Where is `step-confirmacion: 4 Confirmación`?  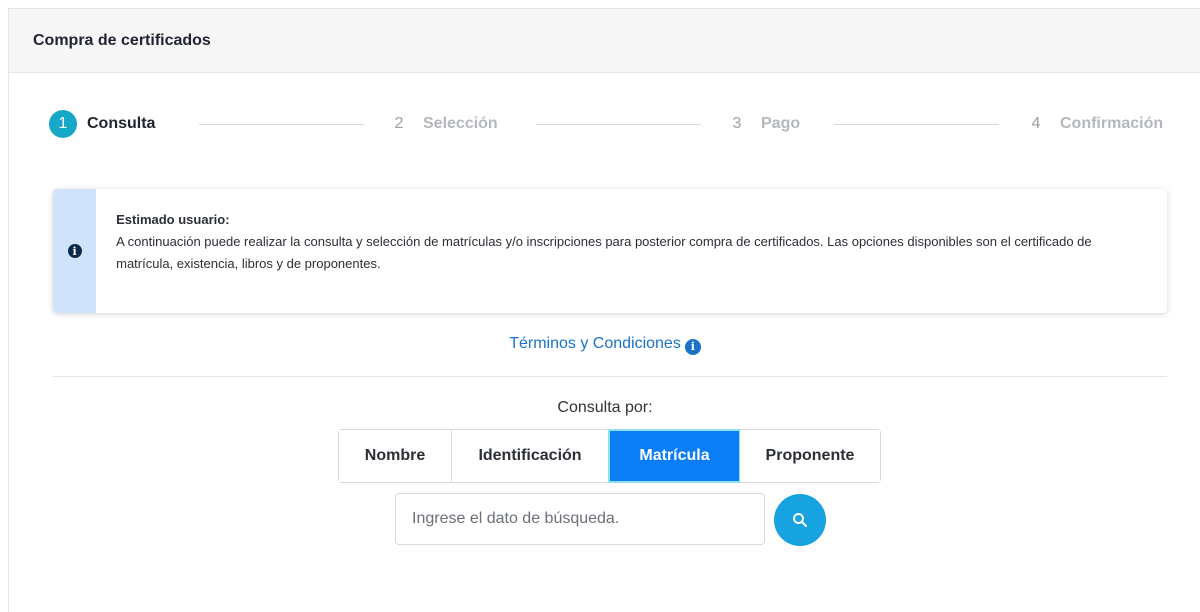
step-confirmacion: 4 Confirmación is located at coordinates (1092, 124).